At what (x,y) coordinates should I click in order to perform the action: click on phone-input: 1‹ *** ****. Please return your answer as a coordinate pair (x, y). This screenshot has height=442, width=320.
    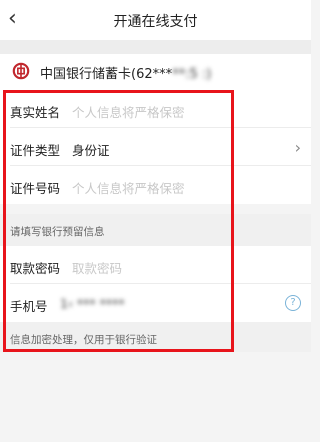
    Looking at the image, I should click on (92, 303).